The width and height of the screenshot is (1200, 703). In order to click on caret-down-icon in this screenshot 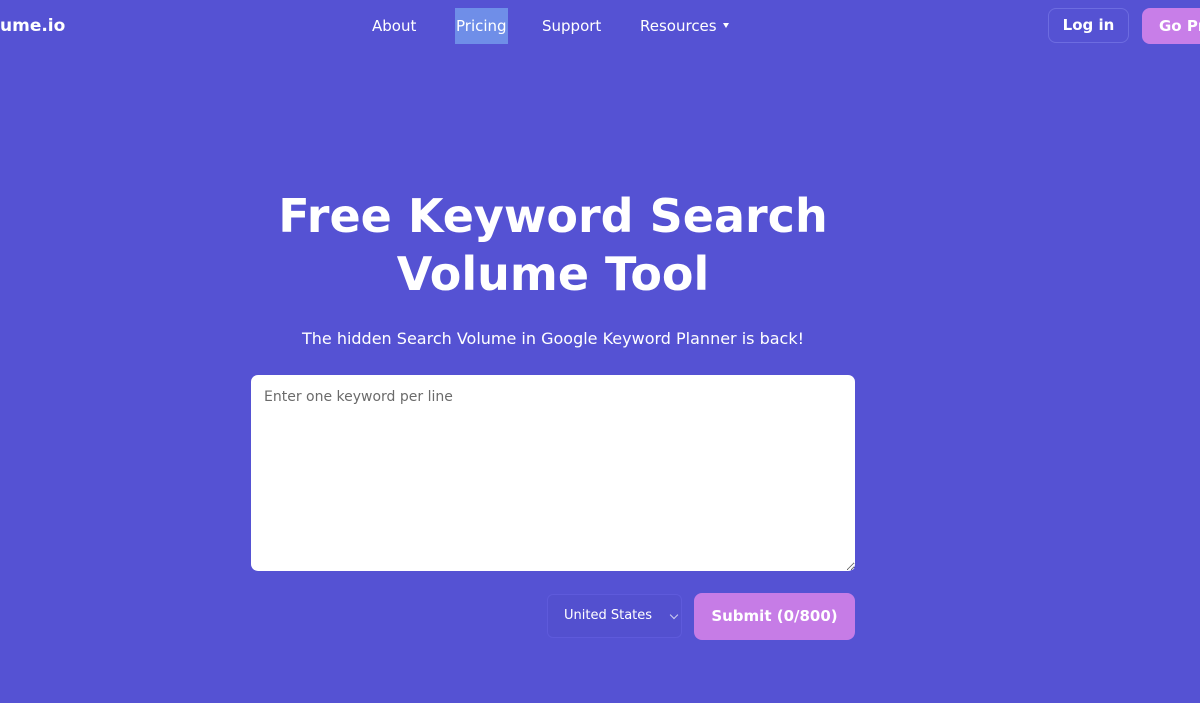, I will do `click(725, 25)`.